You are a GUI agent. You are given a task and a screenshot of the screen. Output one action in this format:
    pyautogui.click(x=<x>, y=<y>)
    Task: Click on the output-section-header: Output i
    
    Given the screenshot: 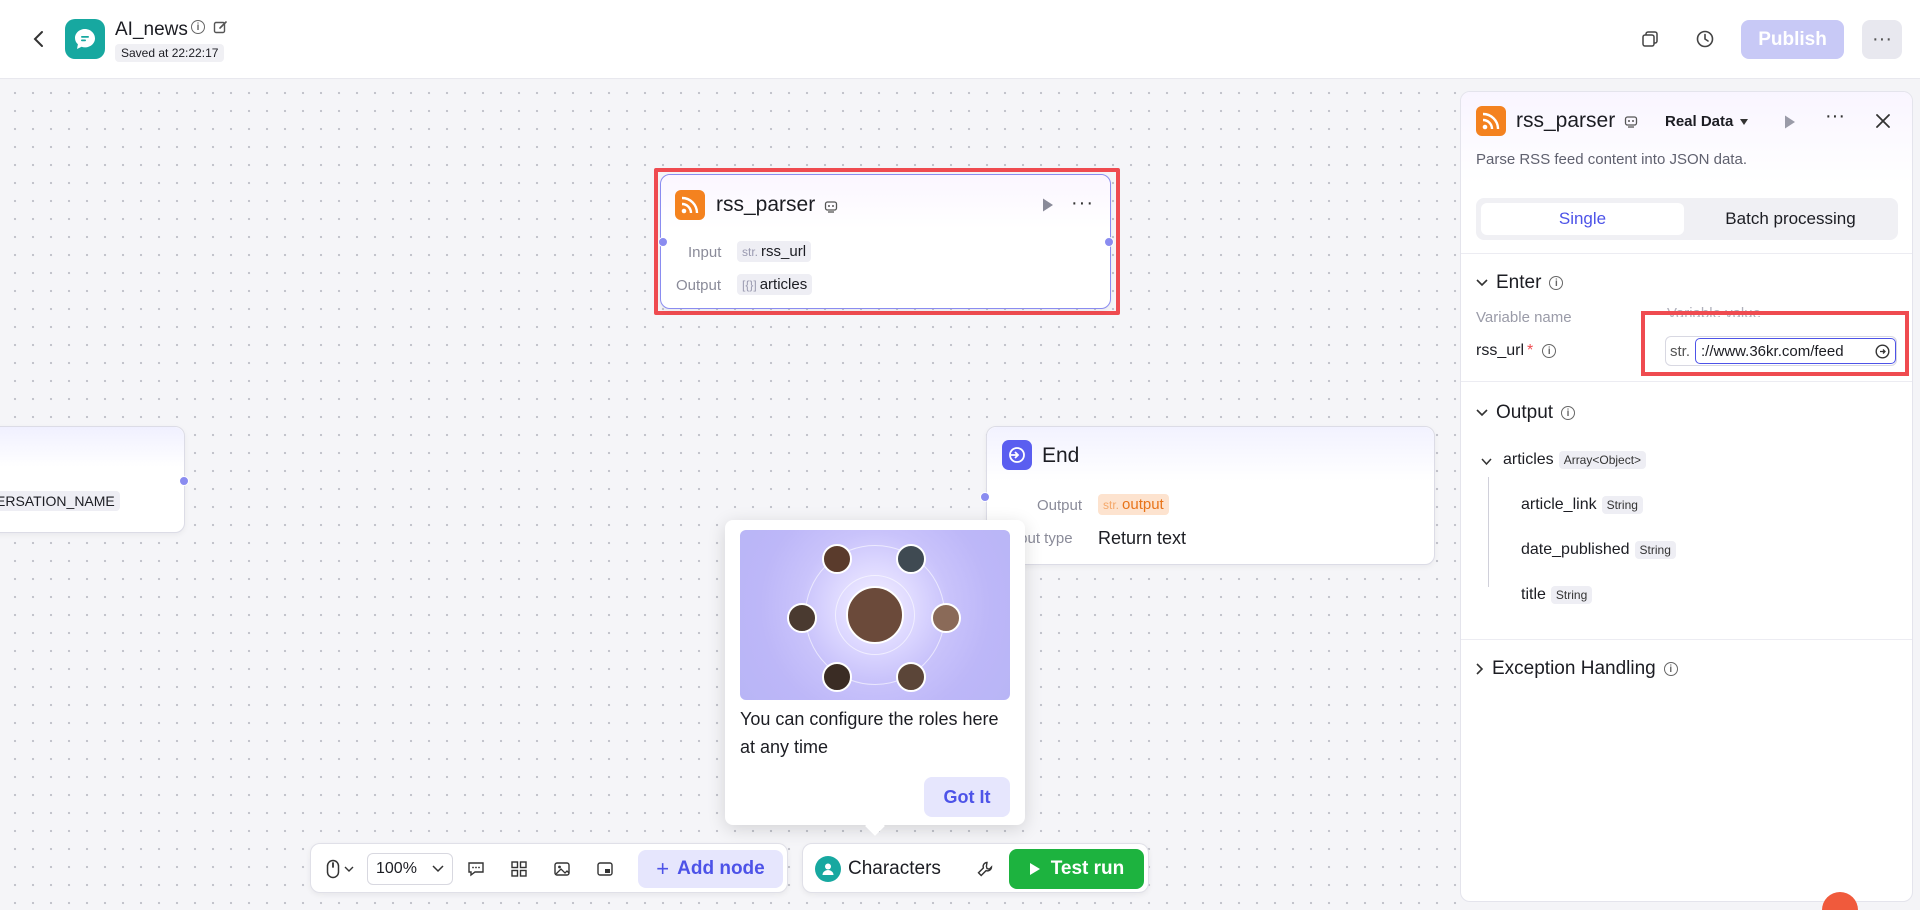 What is the action you would take?
    pyautogui.click(x=1526, y=413)
    